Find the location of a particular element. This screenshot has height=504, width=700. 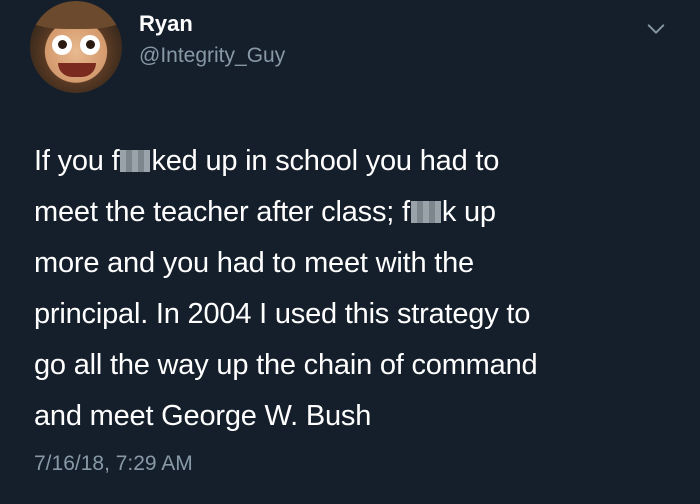

avatar-mouth is located at coordinates (77, 70).